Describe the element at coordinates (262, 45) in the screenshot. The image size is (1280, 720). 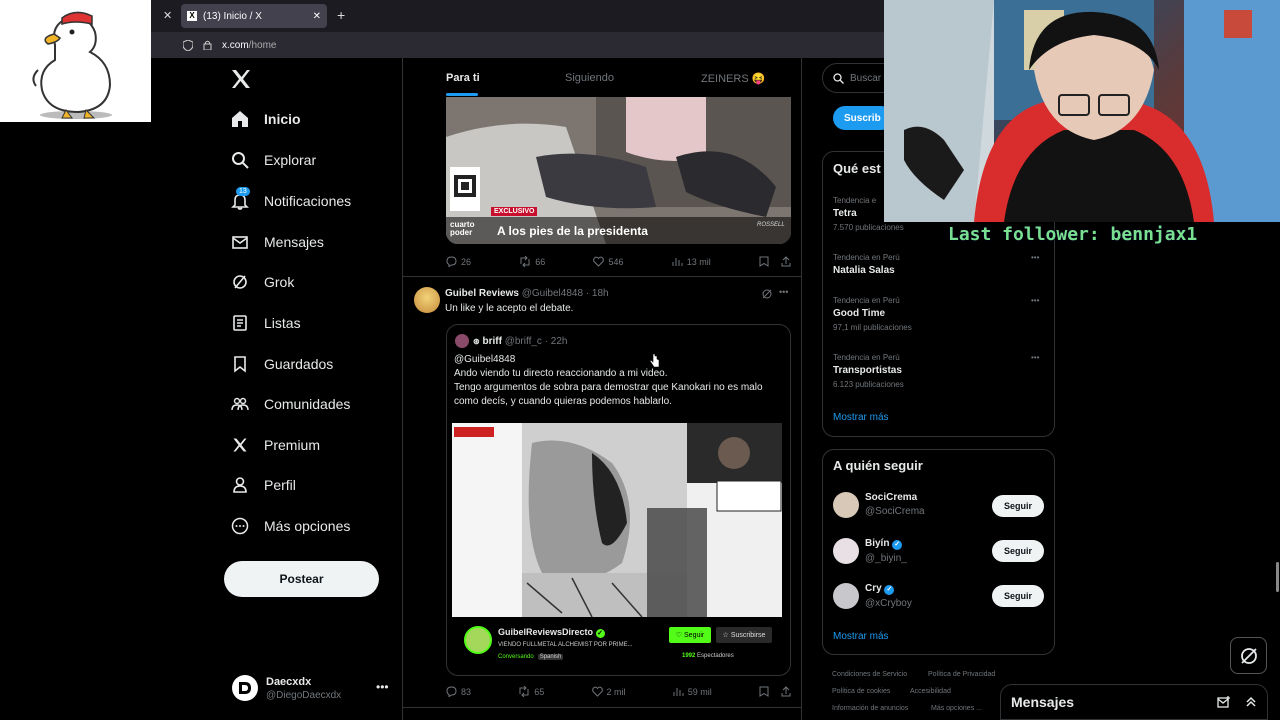
I see `url-path: /home` at that location.